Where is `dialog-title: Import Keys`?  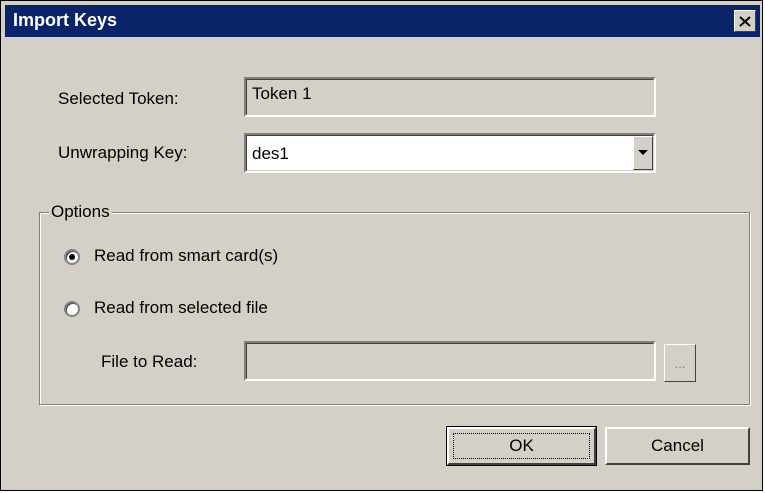
dialog-title: Import Keys is located at coordinates (65, 20).